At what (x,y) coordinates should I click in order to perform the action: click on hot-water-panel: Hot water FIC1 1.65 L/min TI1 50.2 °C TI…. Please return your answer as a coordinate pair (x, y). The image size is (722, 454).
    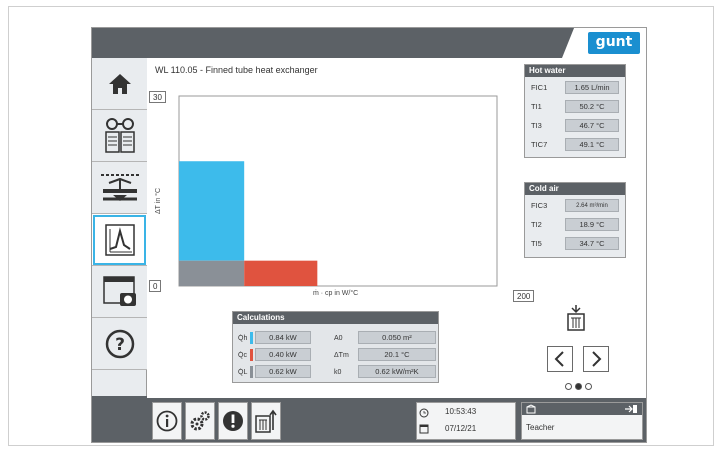
    Looking at the image, I should click on (575, 111).